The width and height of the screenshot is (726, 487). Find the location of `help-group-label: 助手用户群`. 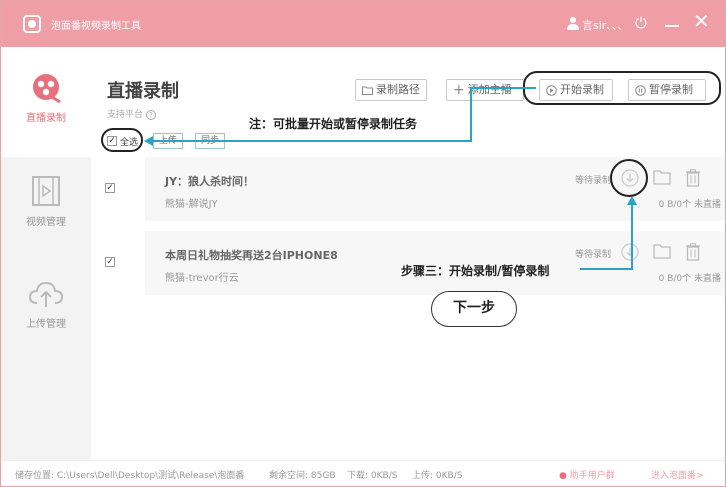

help-group-label: 助手用户群 is located at coordinates (592, 476).